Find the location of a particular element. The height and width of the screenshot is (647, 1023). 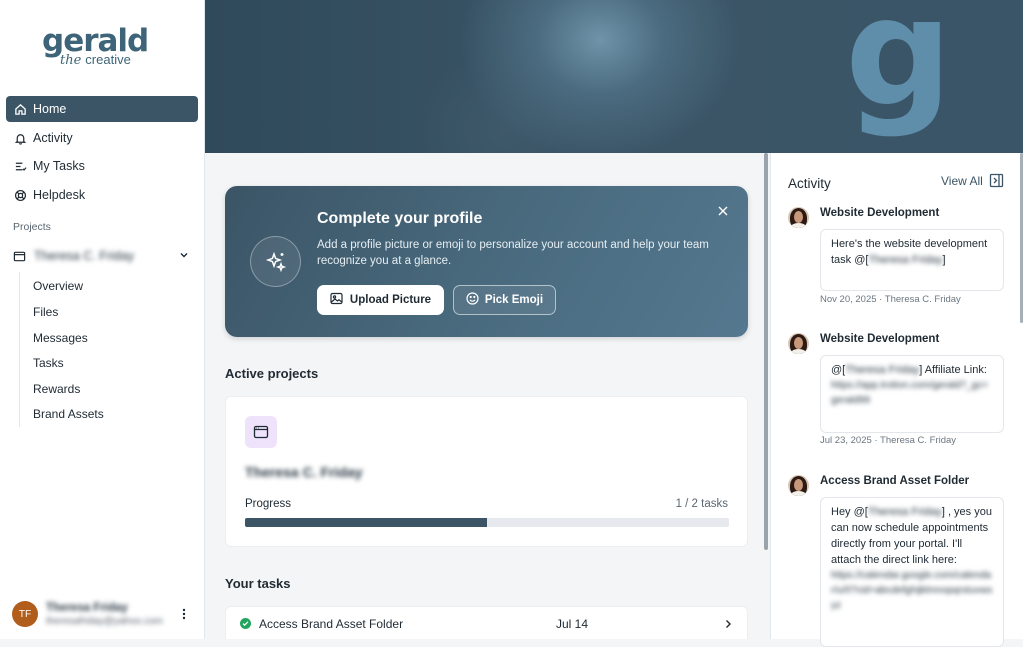

nav-item-activity: Activity is located at coordinates (102, 138).